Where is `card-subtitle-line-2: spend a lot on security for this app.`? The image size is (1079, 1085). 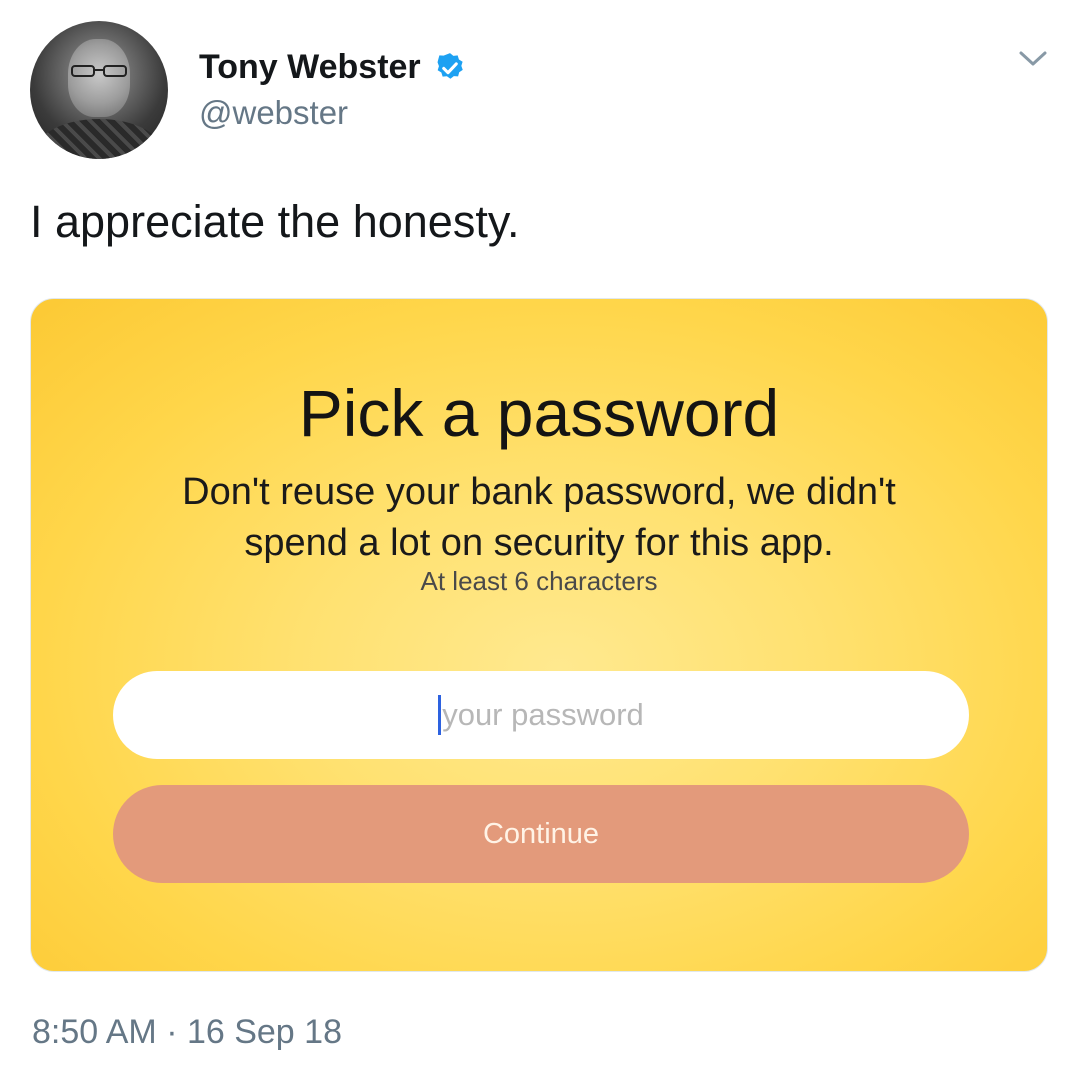 card-subtitle-line-2: spend a lot on security for this app. is located at coordinates (539, 543).